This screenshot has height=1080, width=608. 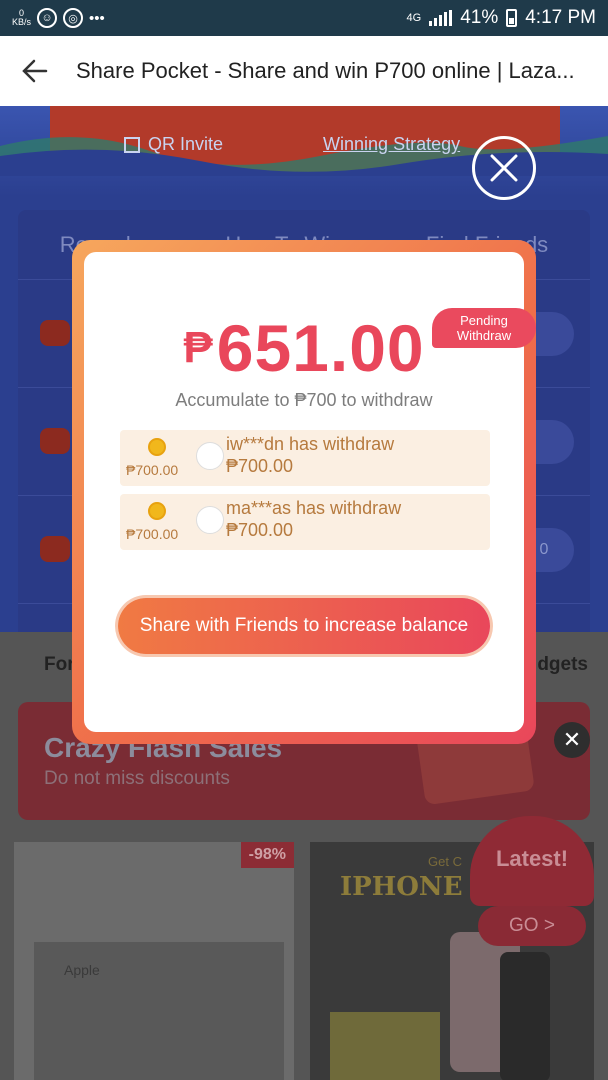 What do you see at coordinates (320, 348) in the screenshot?
I see `balance-value: 651.00` at bounding box center [320, 348].